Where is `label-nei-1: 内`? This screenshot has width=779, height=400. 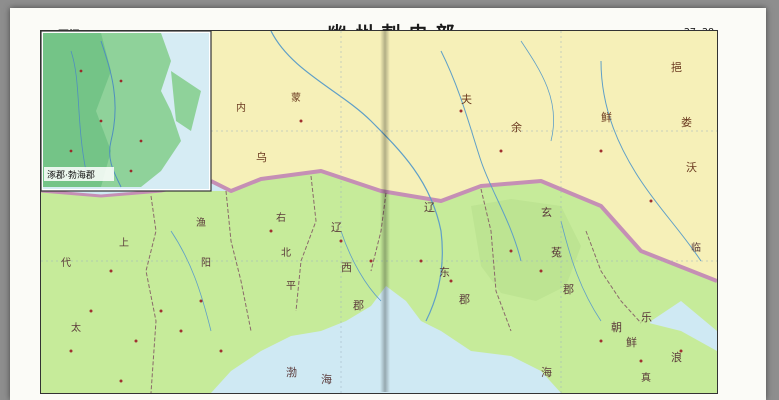
label-nei-1: 内 is located at coordinates (241, 107).